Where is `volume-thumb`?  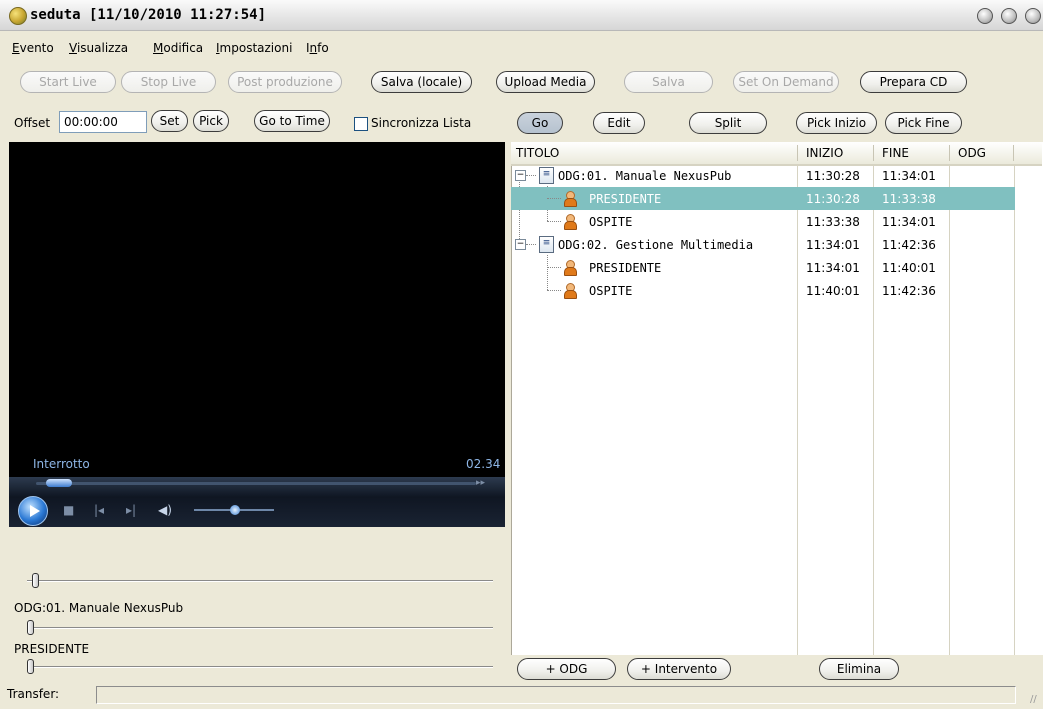
volume-thumb is located at coordinates (235, 510).